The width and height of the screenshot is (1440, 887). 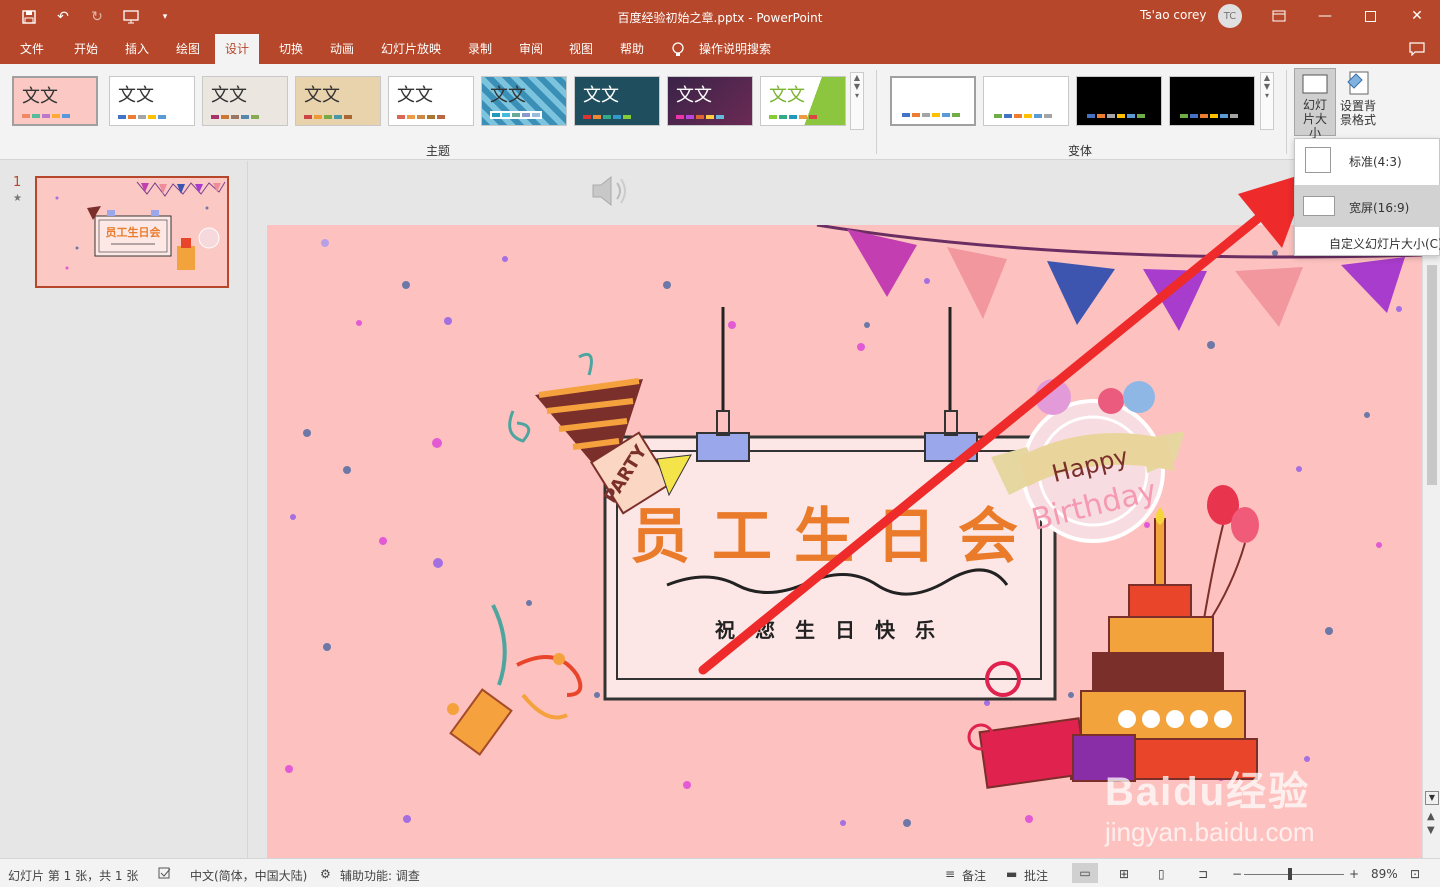 I want to click on zoom-slider-thumb, so click(x=1290, y=874).